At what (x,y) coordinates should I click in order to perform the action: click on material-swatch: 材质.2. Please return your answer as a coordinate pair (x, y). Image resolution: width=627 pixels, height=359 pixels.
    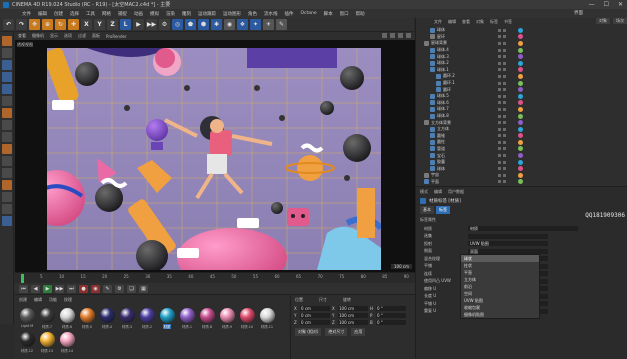
    Looking at the image, I should click on (147, 318).